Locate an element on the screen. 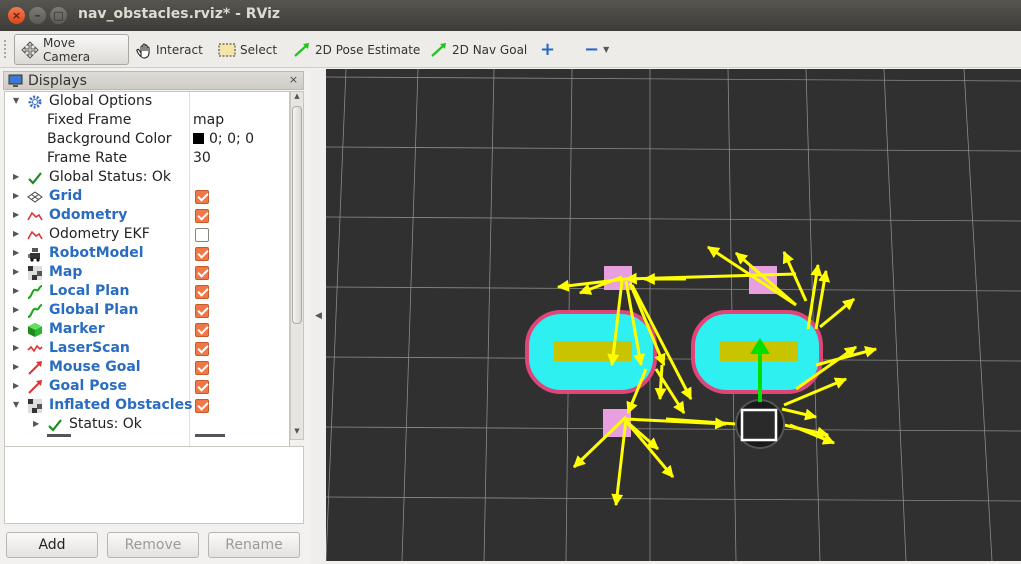 The height and width of the screenshot is (564, 1021). marker-checkbox is located at coordinates (202, 330).